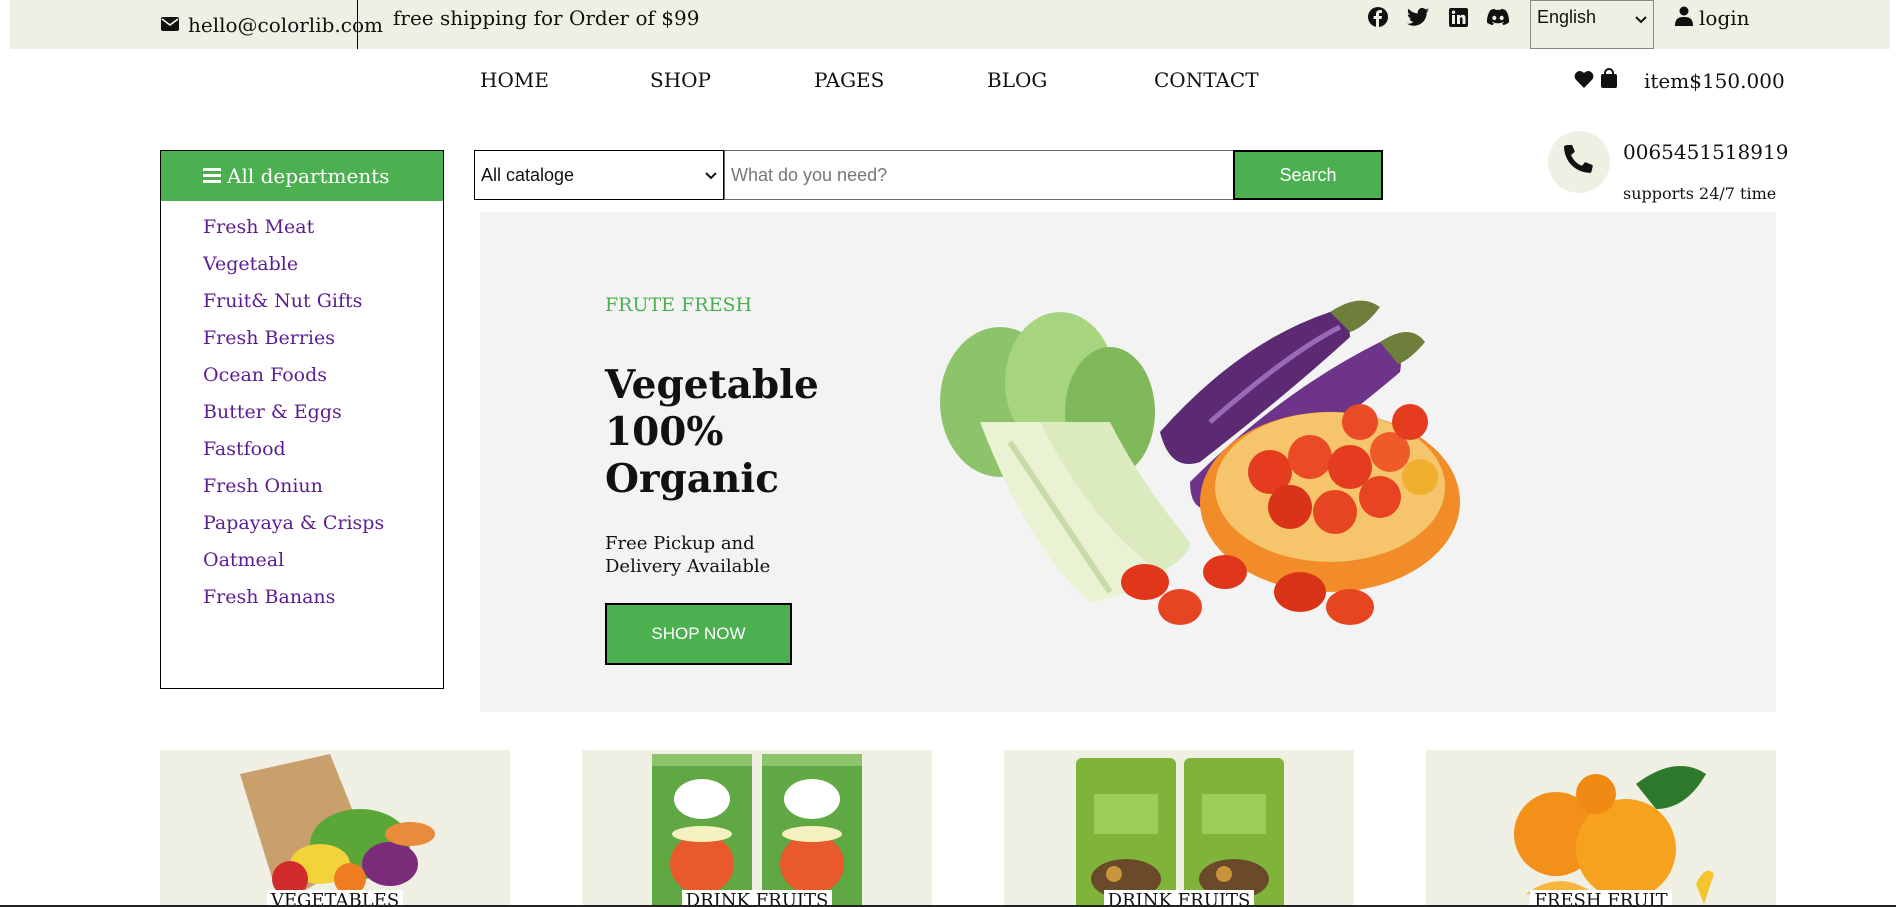 The image size is (1896, 907). Describe the element at coordinates (308, 176) in the screenshot. I see `departments-title: All departments` at that location.